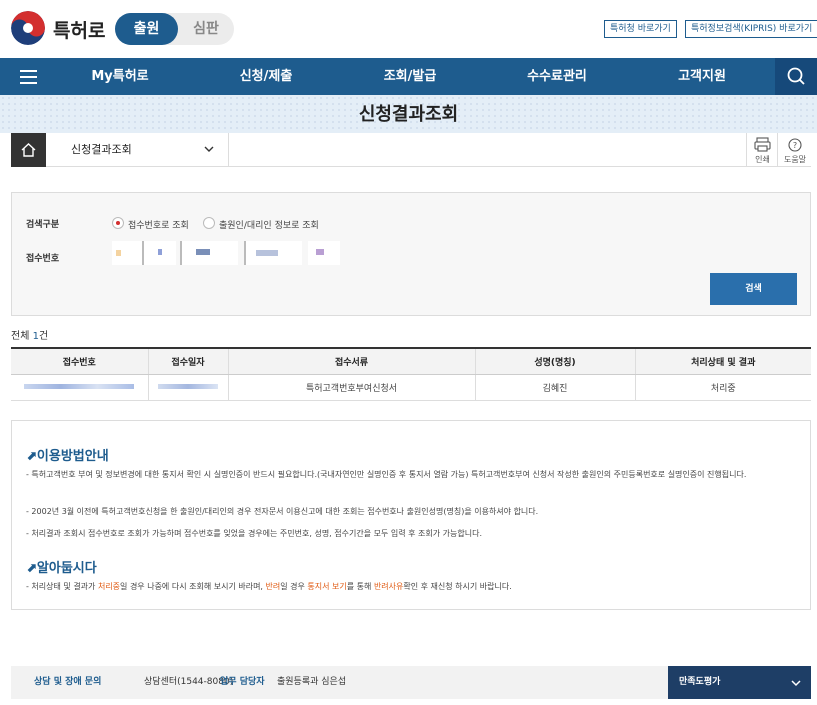  I want to click on nav-item-inquiry: 조회/발급, so click(410, 76).